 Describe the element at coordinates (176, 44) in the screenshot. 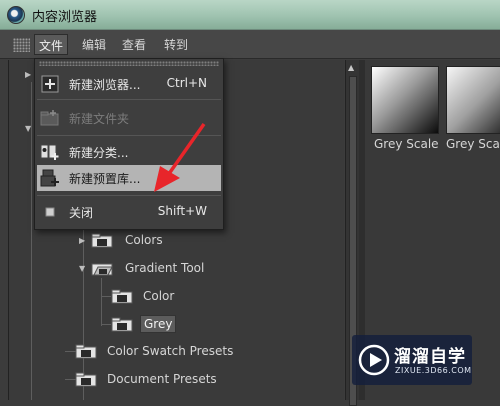

I see `menu-goto: 转到` at that location.